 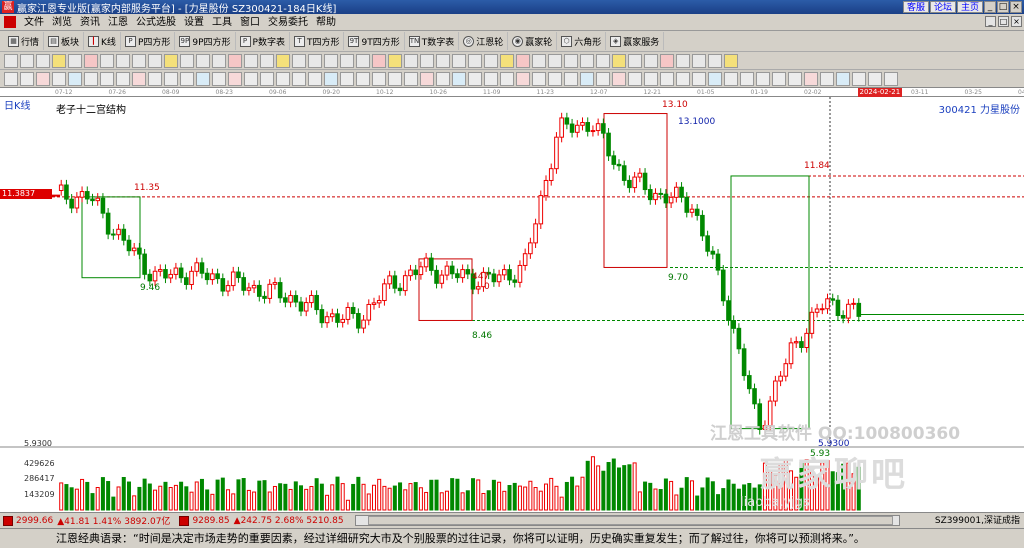 I want to click on menu-help: 帮助, so click(x=326, y=22).